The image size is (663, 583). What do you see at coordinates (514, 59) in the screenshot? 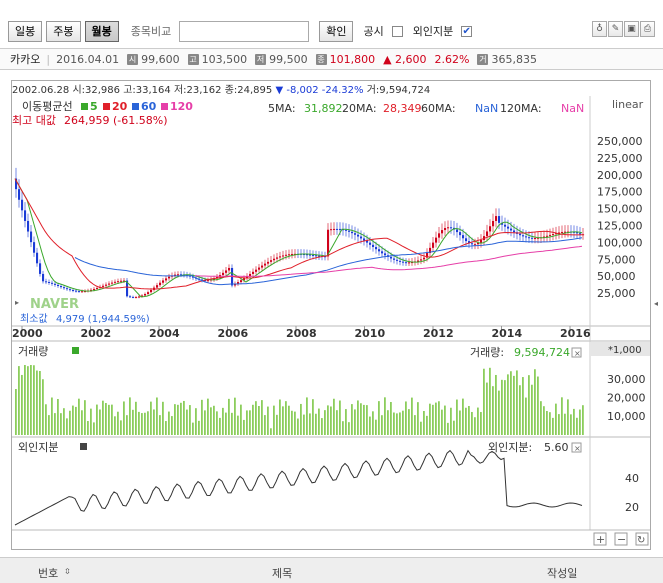
I see `volume-value: 365,835` at bounding box center [514, 59].